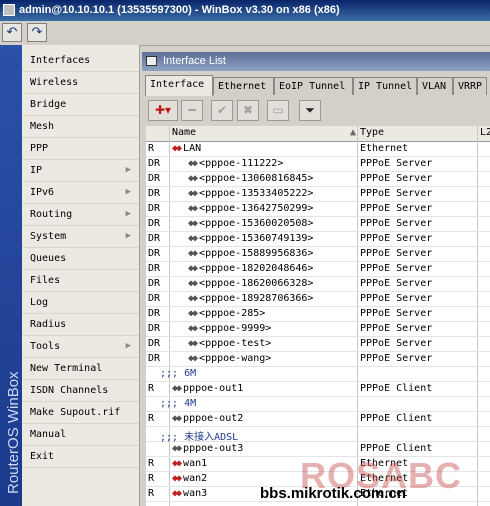 This screenshot has width=490, height=506. I want to click on table-row: DR ◆◆ <pppoe-15360020508> PPPoE Server, so click(318, 224).